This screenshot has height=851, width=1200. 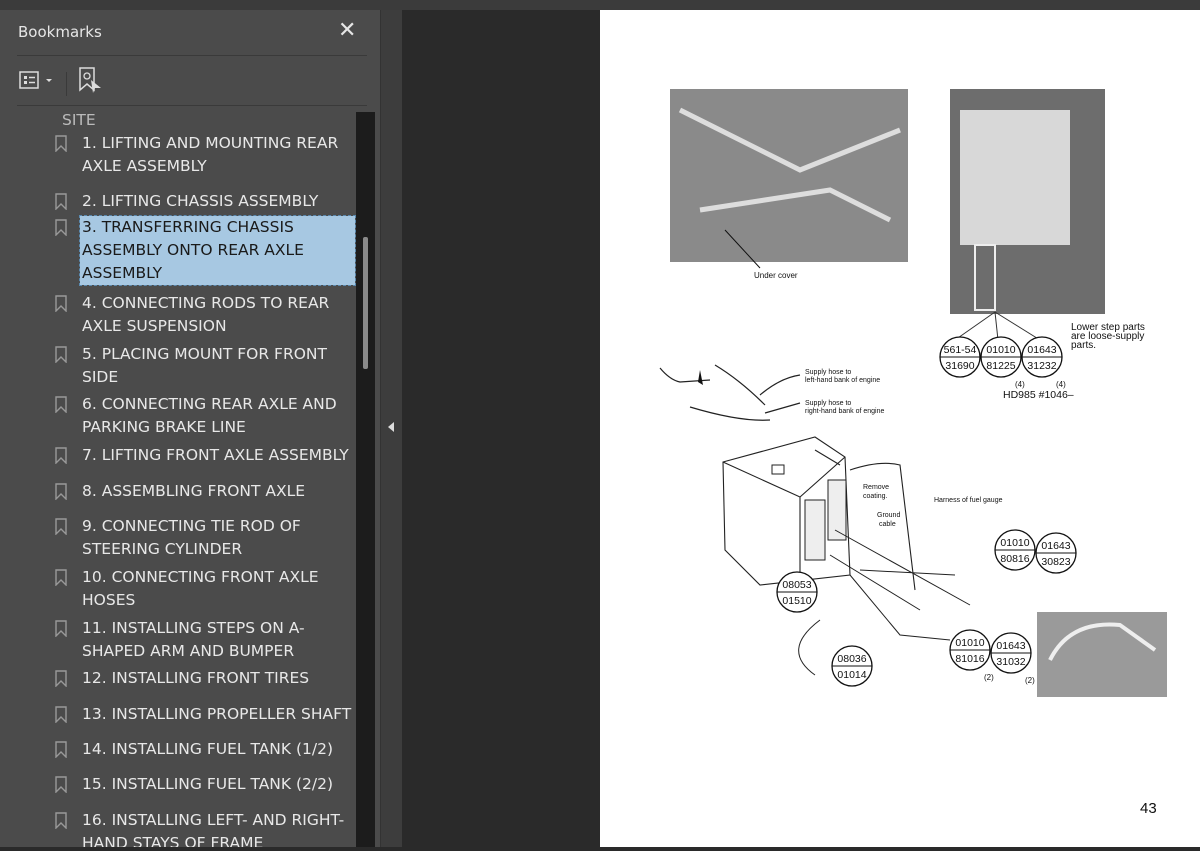 I want to click on panel-title: Bookmarks, so click(x=60, y=32).